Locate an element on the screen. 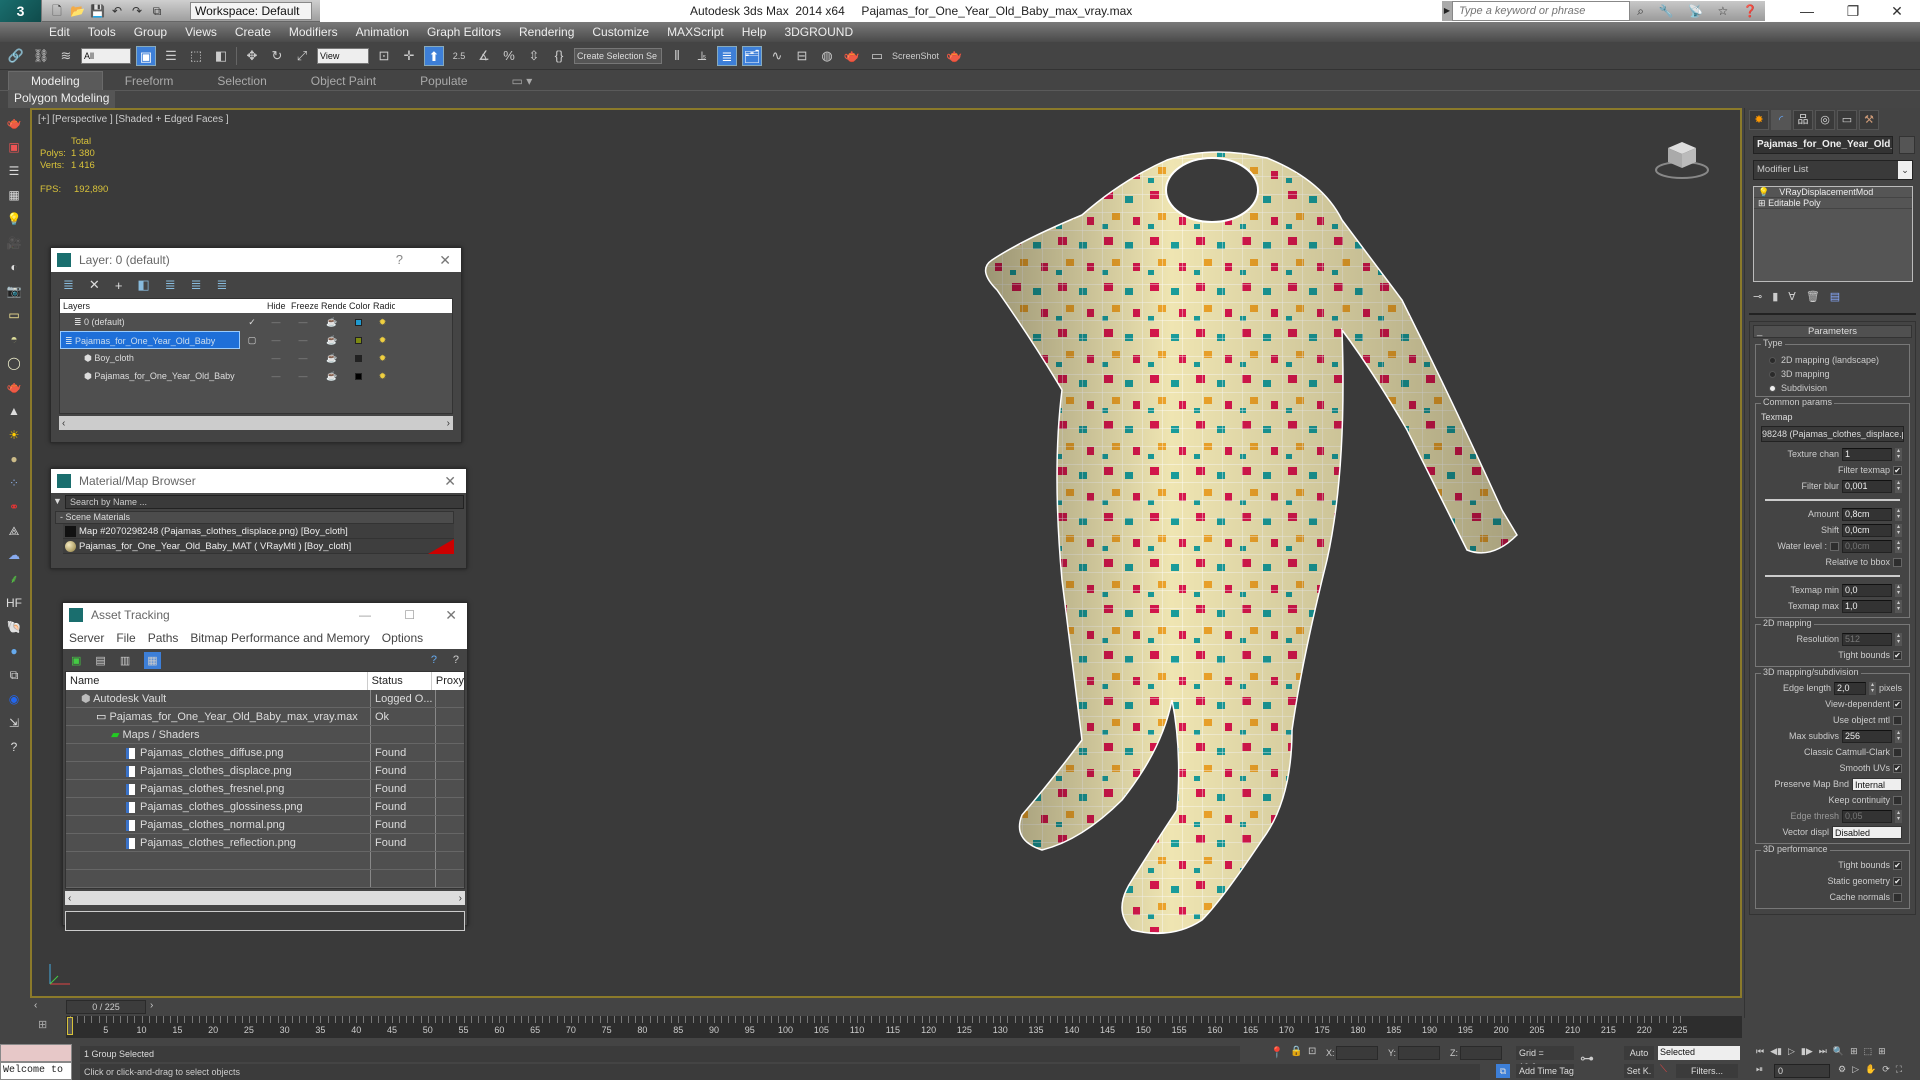  key-icon: 🔧 is located at coordinates (1666, 11).